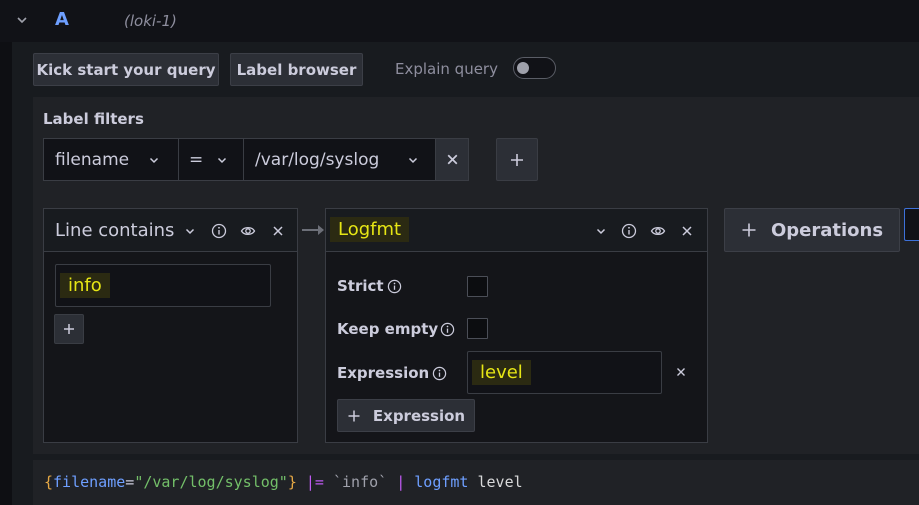  Describe the element at coordinates (62, 19) in the screenshot. I see `query-ref-id: A` at that location.